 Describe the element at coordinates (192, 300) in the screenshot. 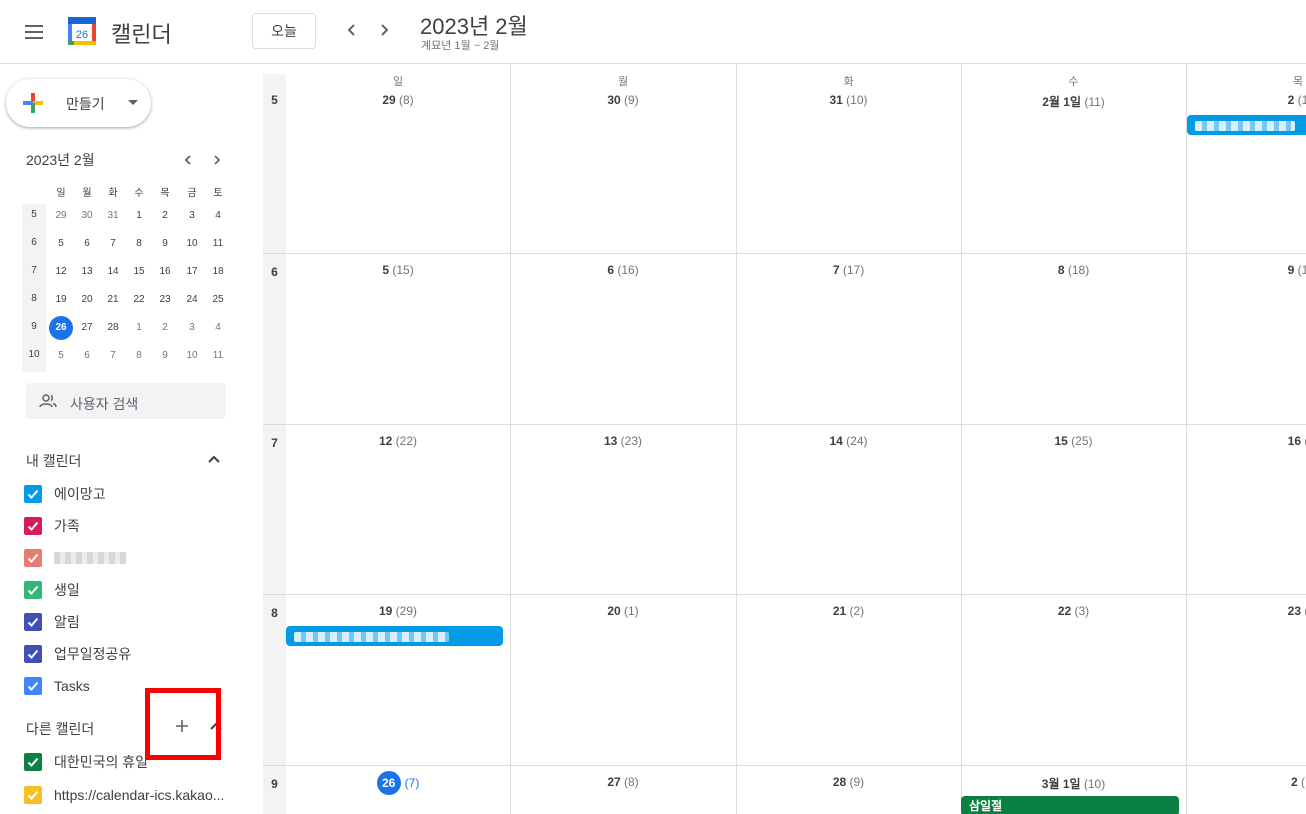

I see `mini-day: 24` at that location.